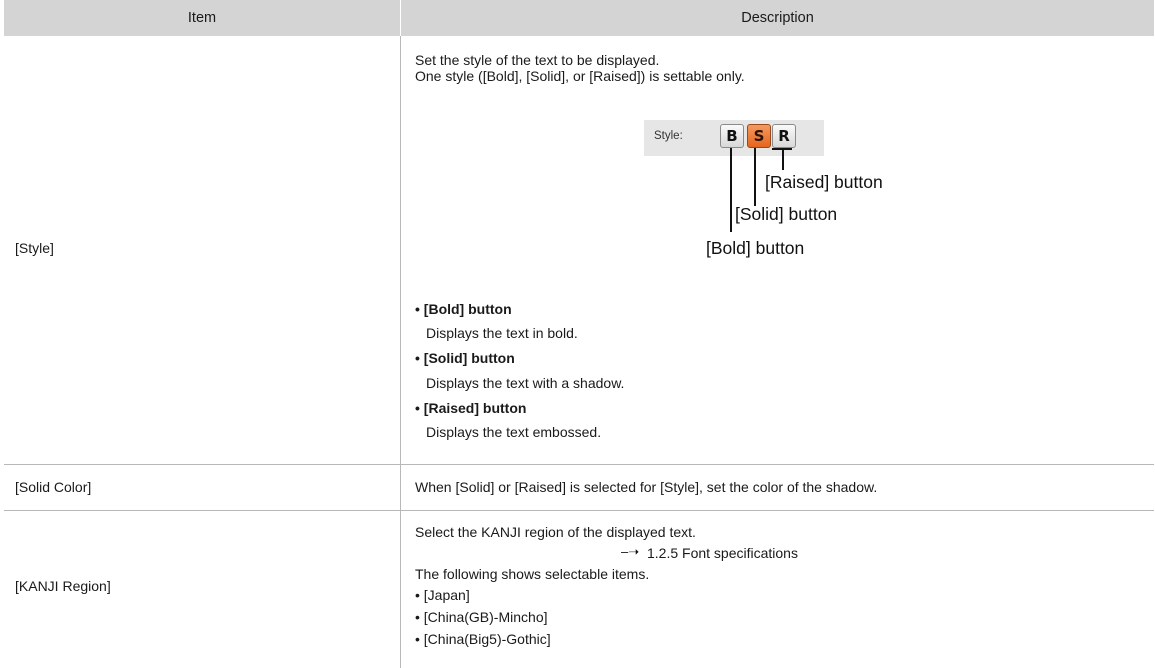  What do you see at coordinates (824, 182) in the screenshot?
I see `raised-callout-label: [Raised] button` at bounding box center [824, 182].